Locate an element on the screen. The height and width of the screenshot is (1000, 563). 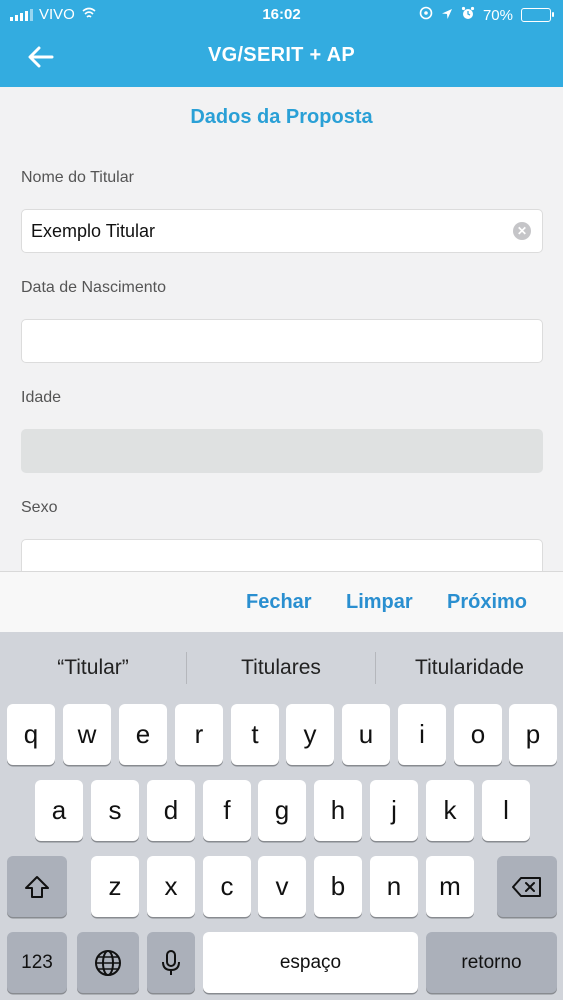
shift-icon is located at coordinates (37, 886).